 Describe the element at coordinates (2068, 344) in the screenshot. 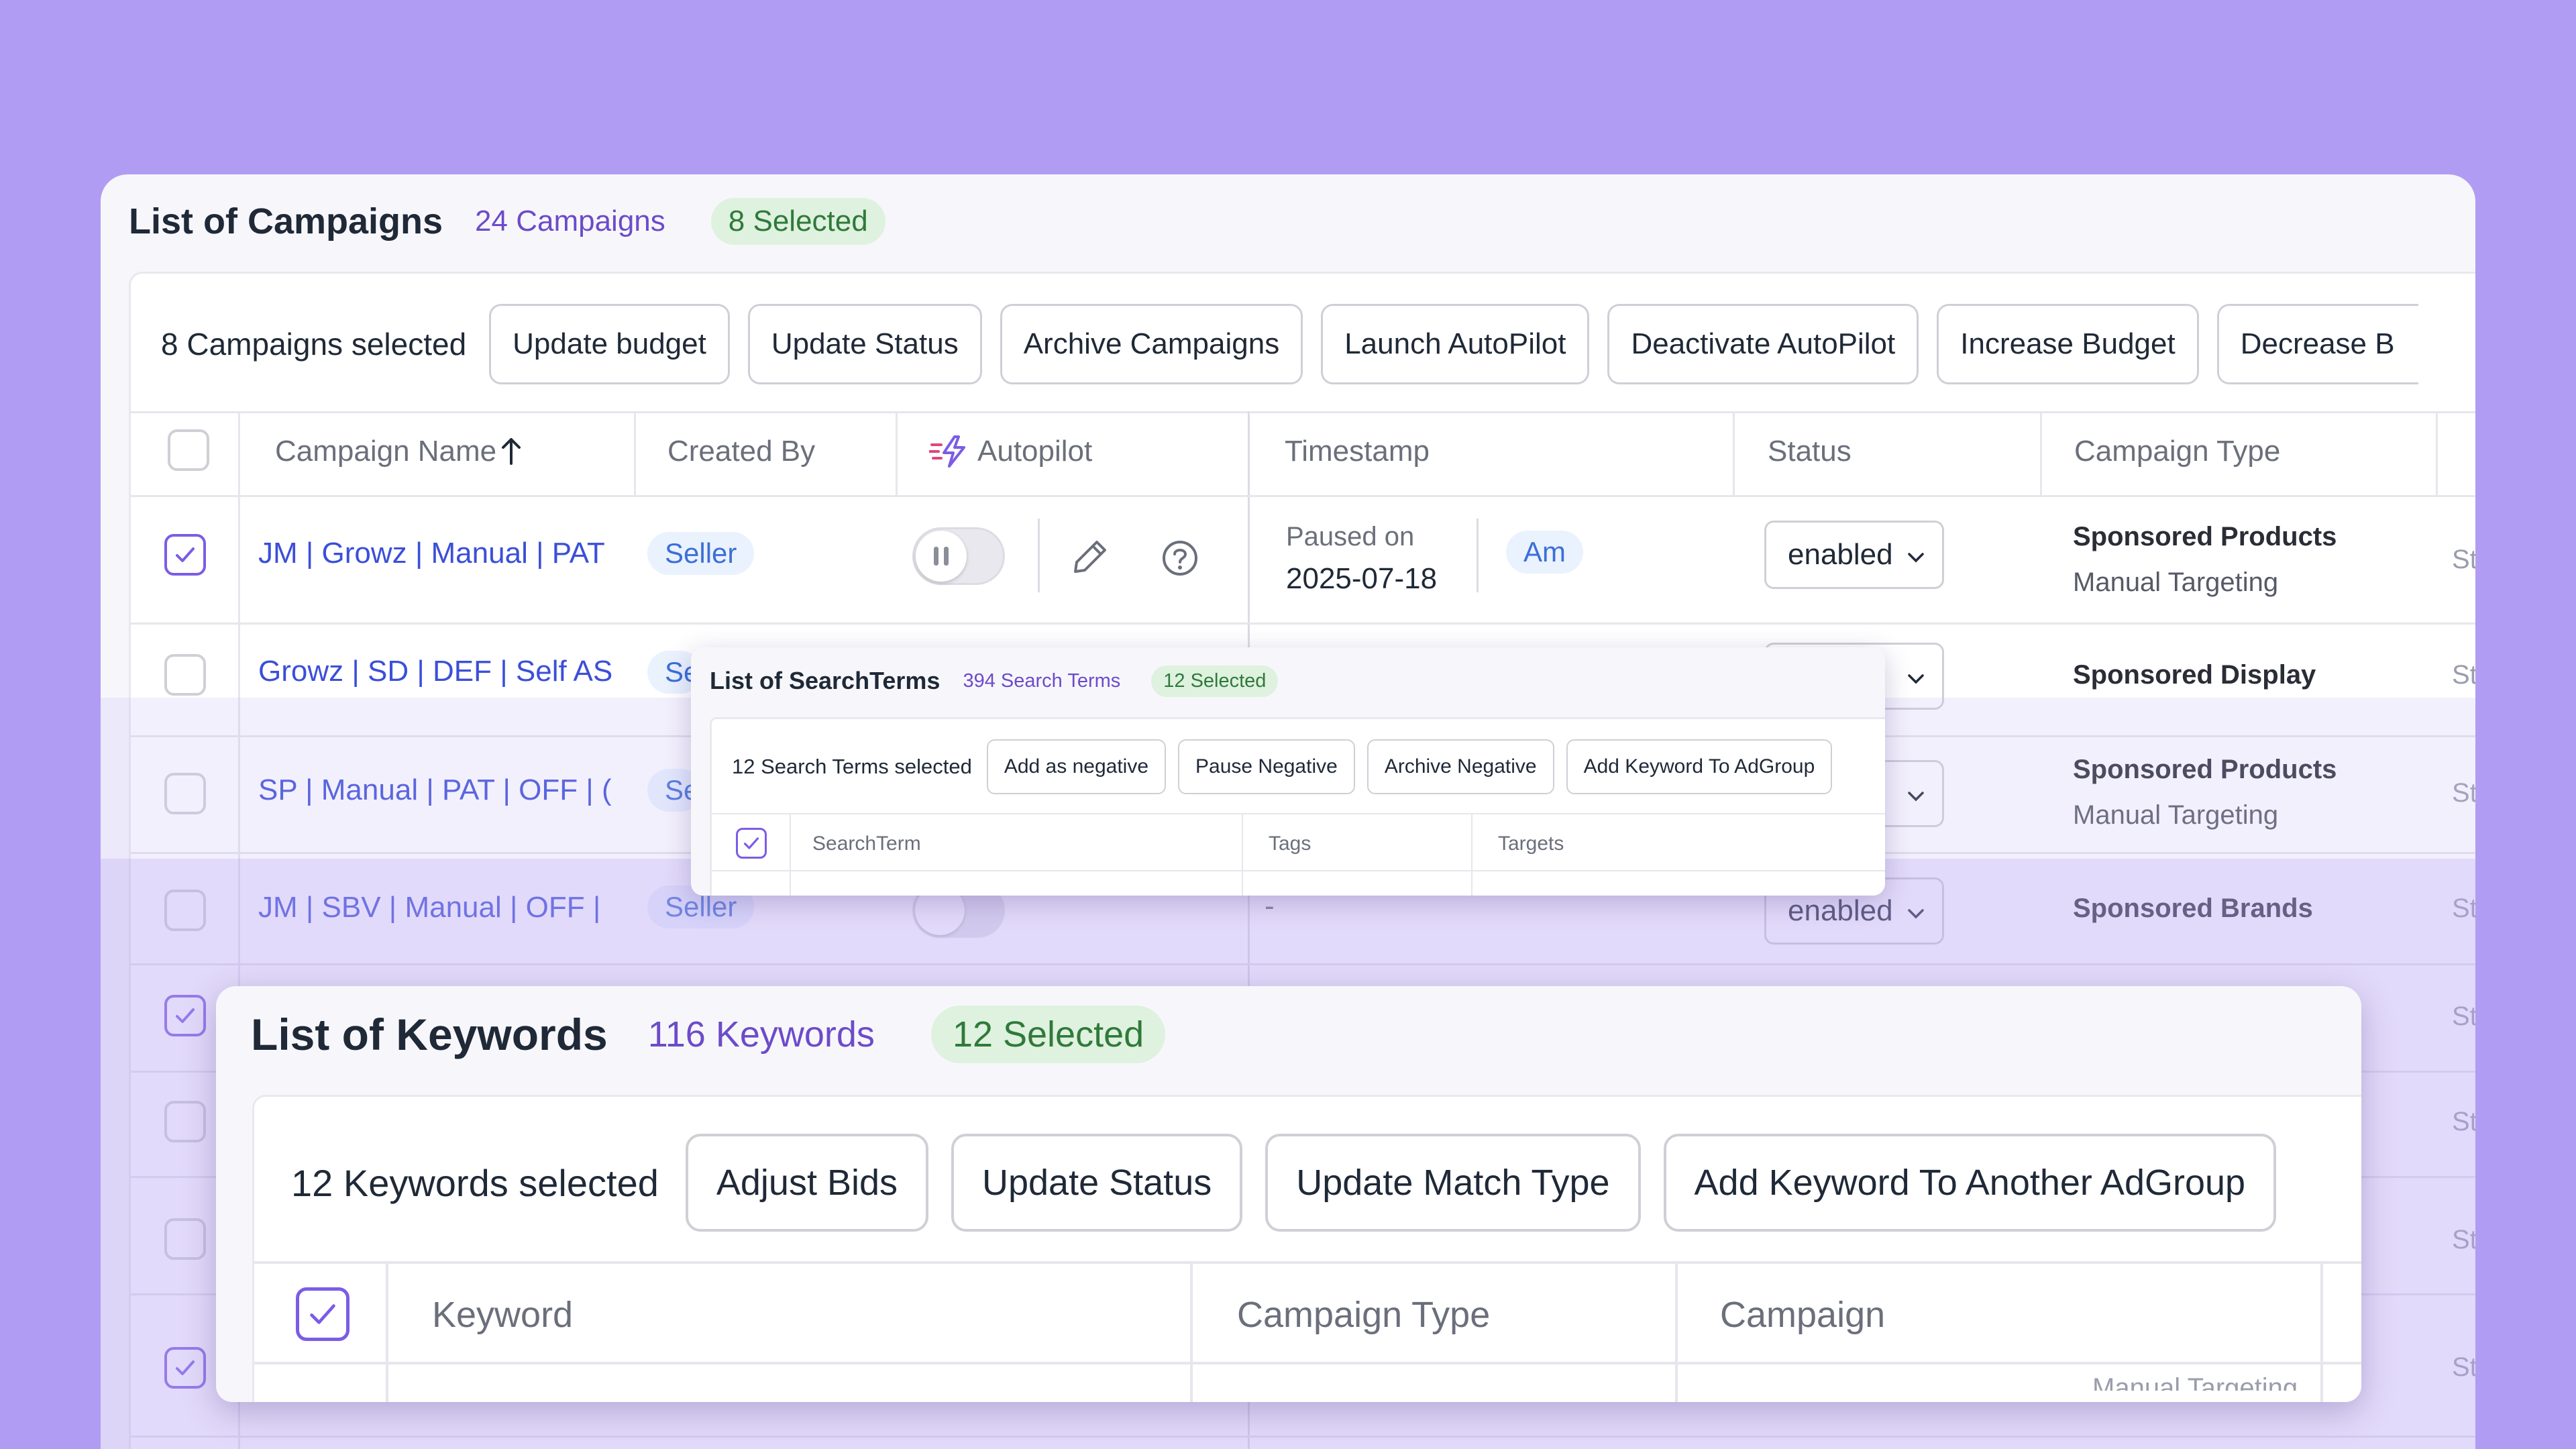

I see `increase-budget-button: Increase Budget` at that location.